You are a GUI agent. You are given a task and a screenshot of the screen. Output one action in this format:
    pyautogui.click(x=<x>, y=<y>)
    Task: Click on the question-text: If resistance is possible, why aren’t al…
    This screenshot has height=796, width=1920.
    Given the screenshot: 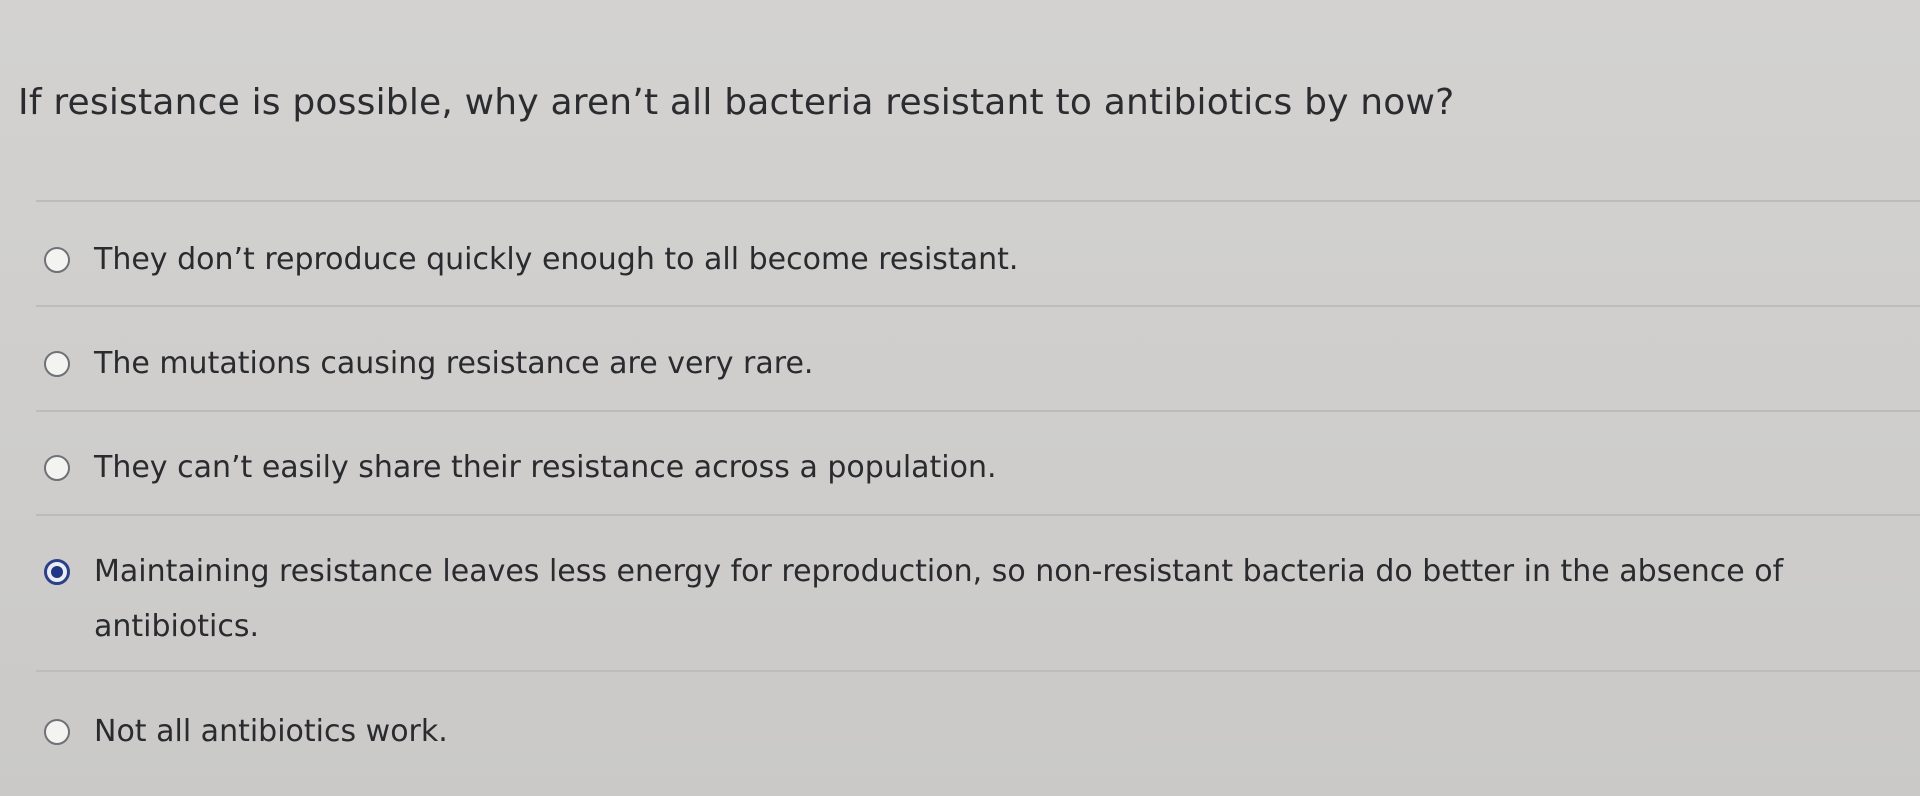 What is the action you would take?
    pyautogui.click(x=736, y=102)
    